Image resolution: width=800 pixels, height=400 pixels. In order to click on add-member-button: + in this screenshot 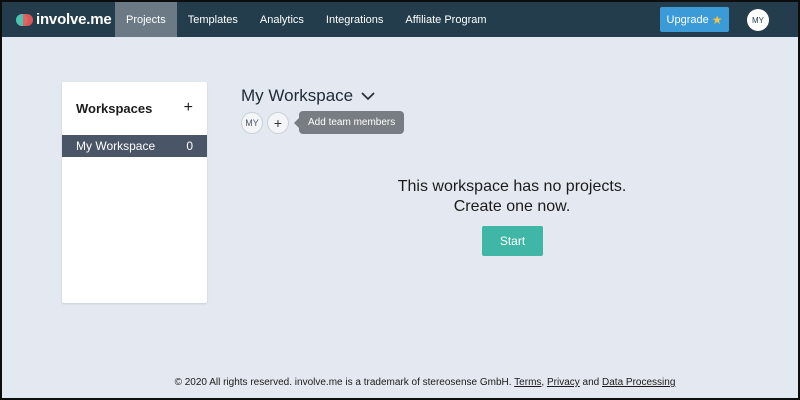, I will do `click(278, 123)`.